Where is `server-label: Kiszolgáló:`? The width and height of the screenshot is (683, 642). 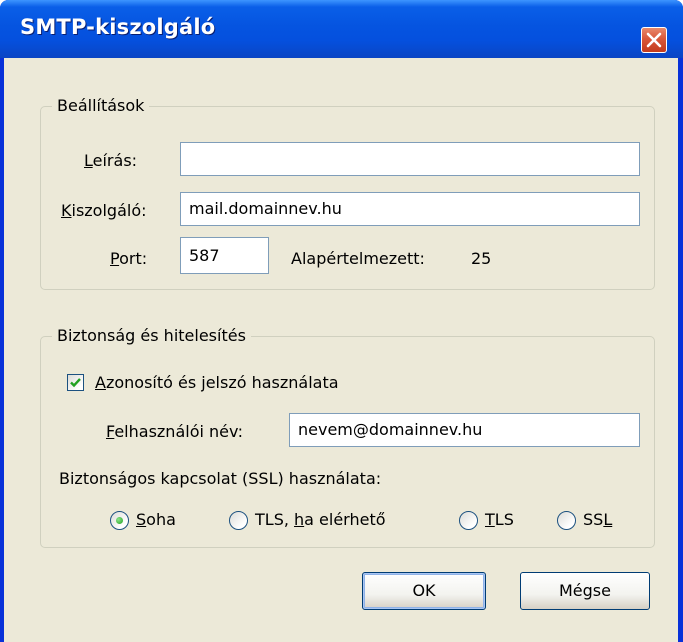 server-label: Kiszolgáló: is located at coordinates (104, 211).